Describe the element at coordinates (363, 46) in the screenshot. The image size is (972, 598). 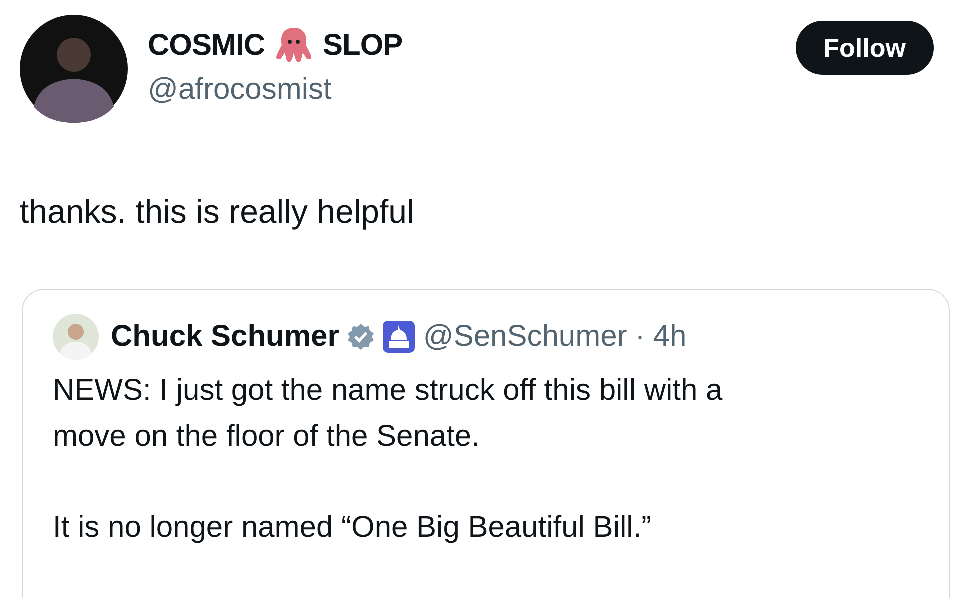
I see `display-name: SLOP` at that location.